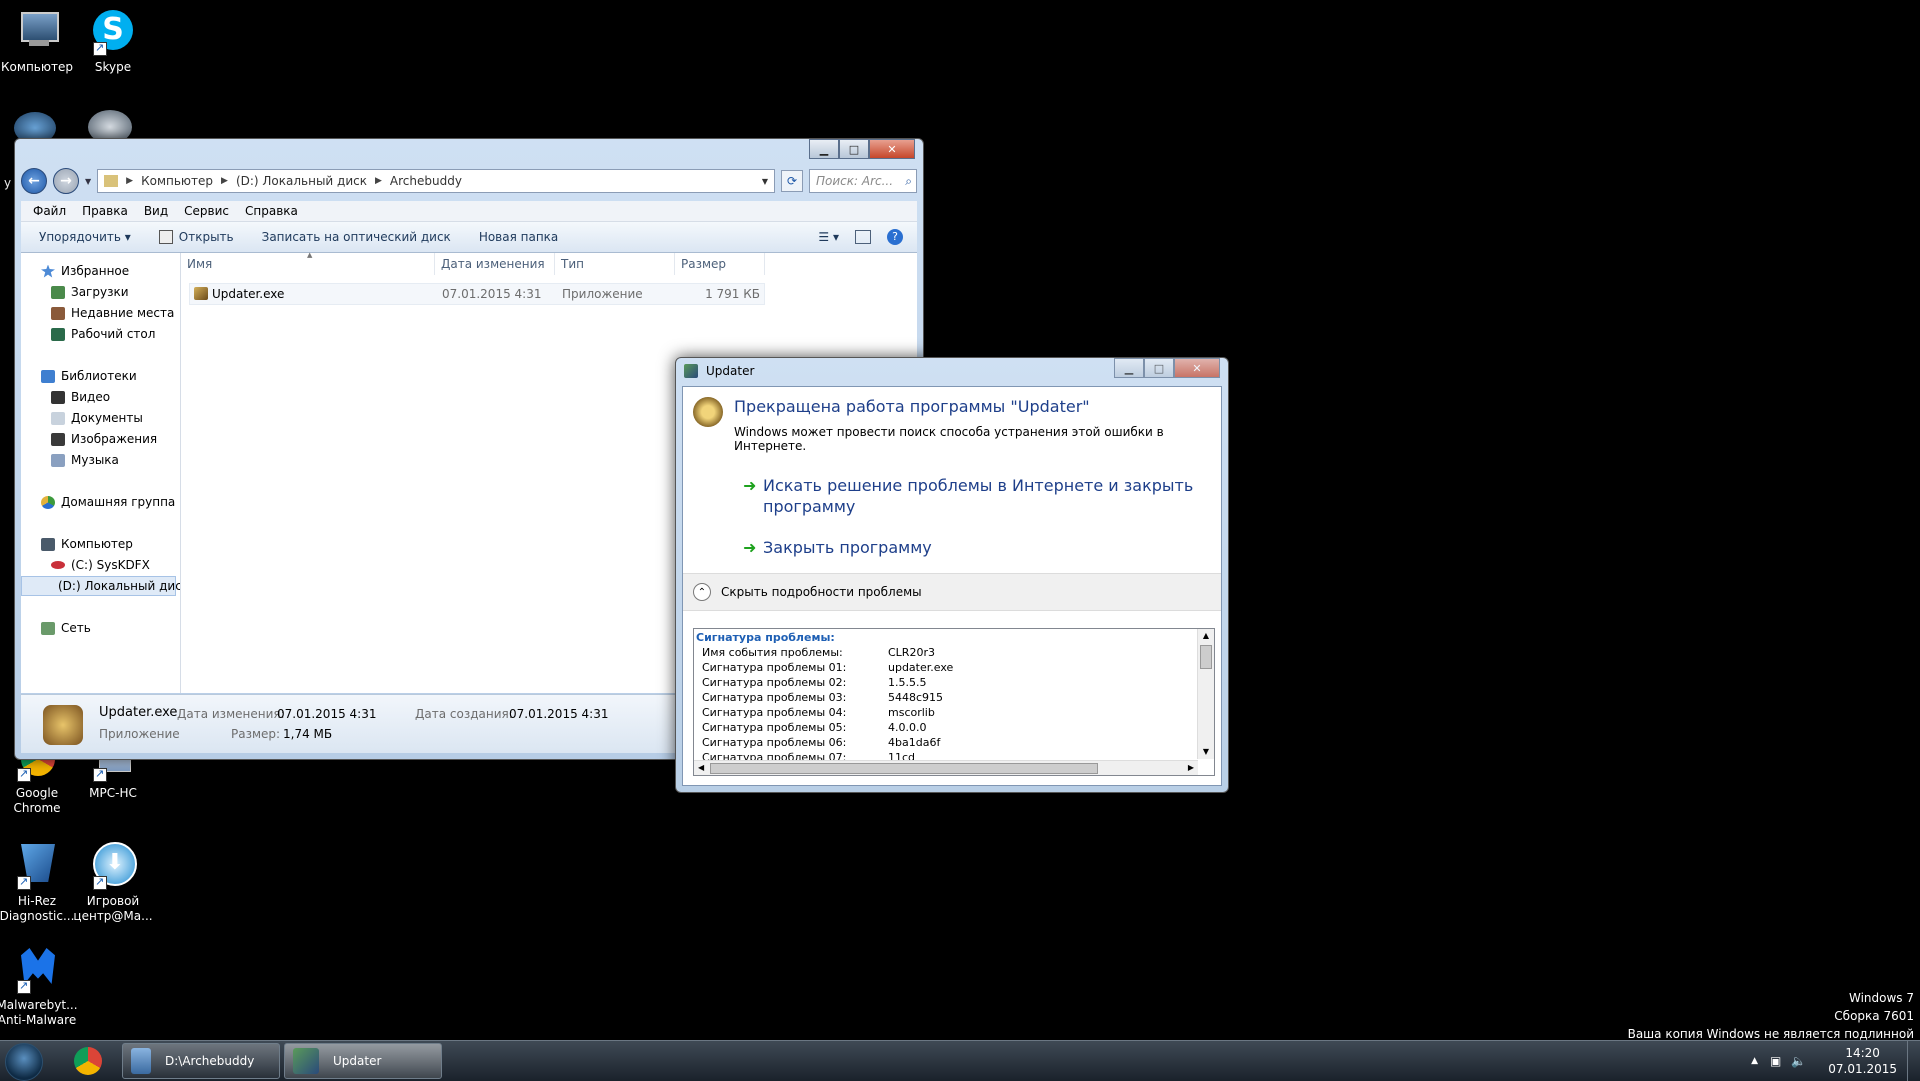  I want to click on scroll-up-arrow-icon: ▲, so click(1206, 636).